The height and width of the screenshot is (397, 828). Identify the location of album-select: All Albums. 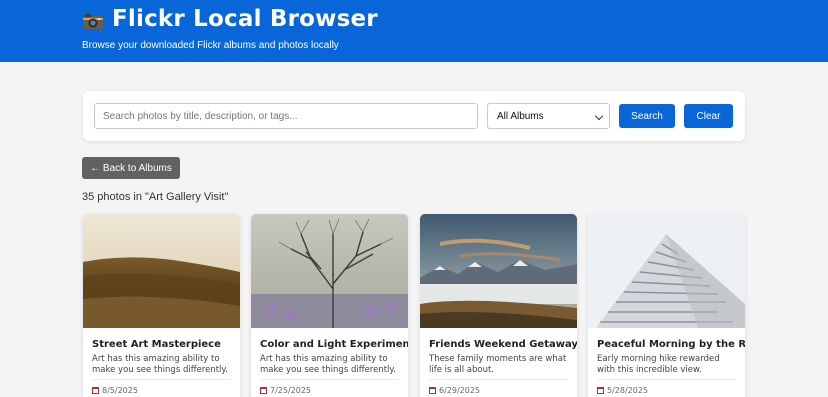
(548, 116).